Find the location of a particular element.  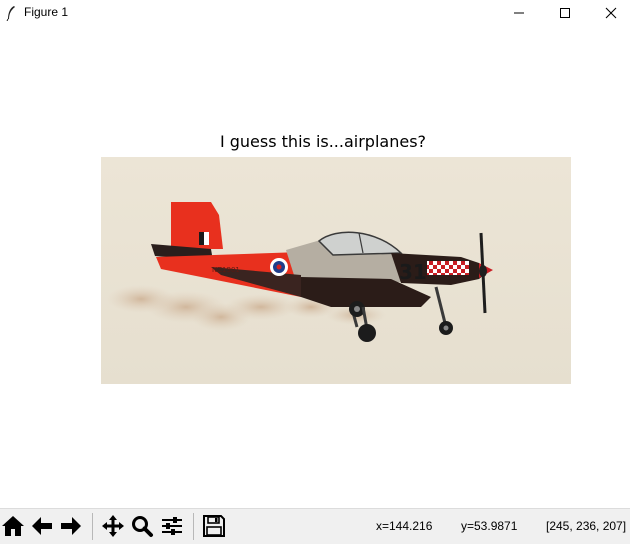

back-button is located at coordinates (42, 526).